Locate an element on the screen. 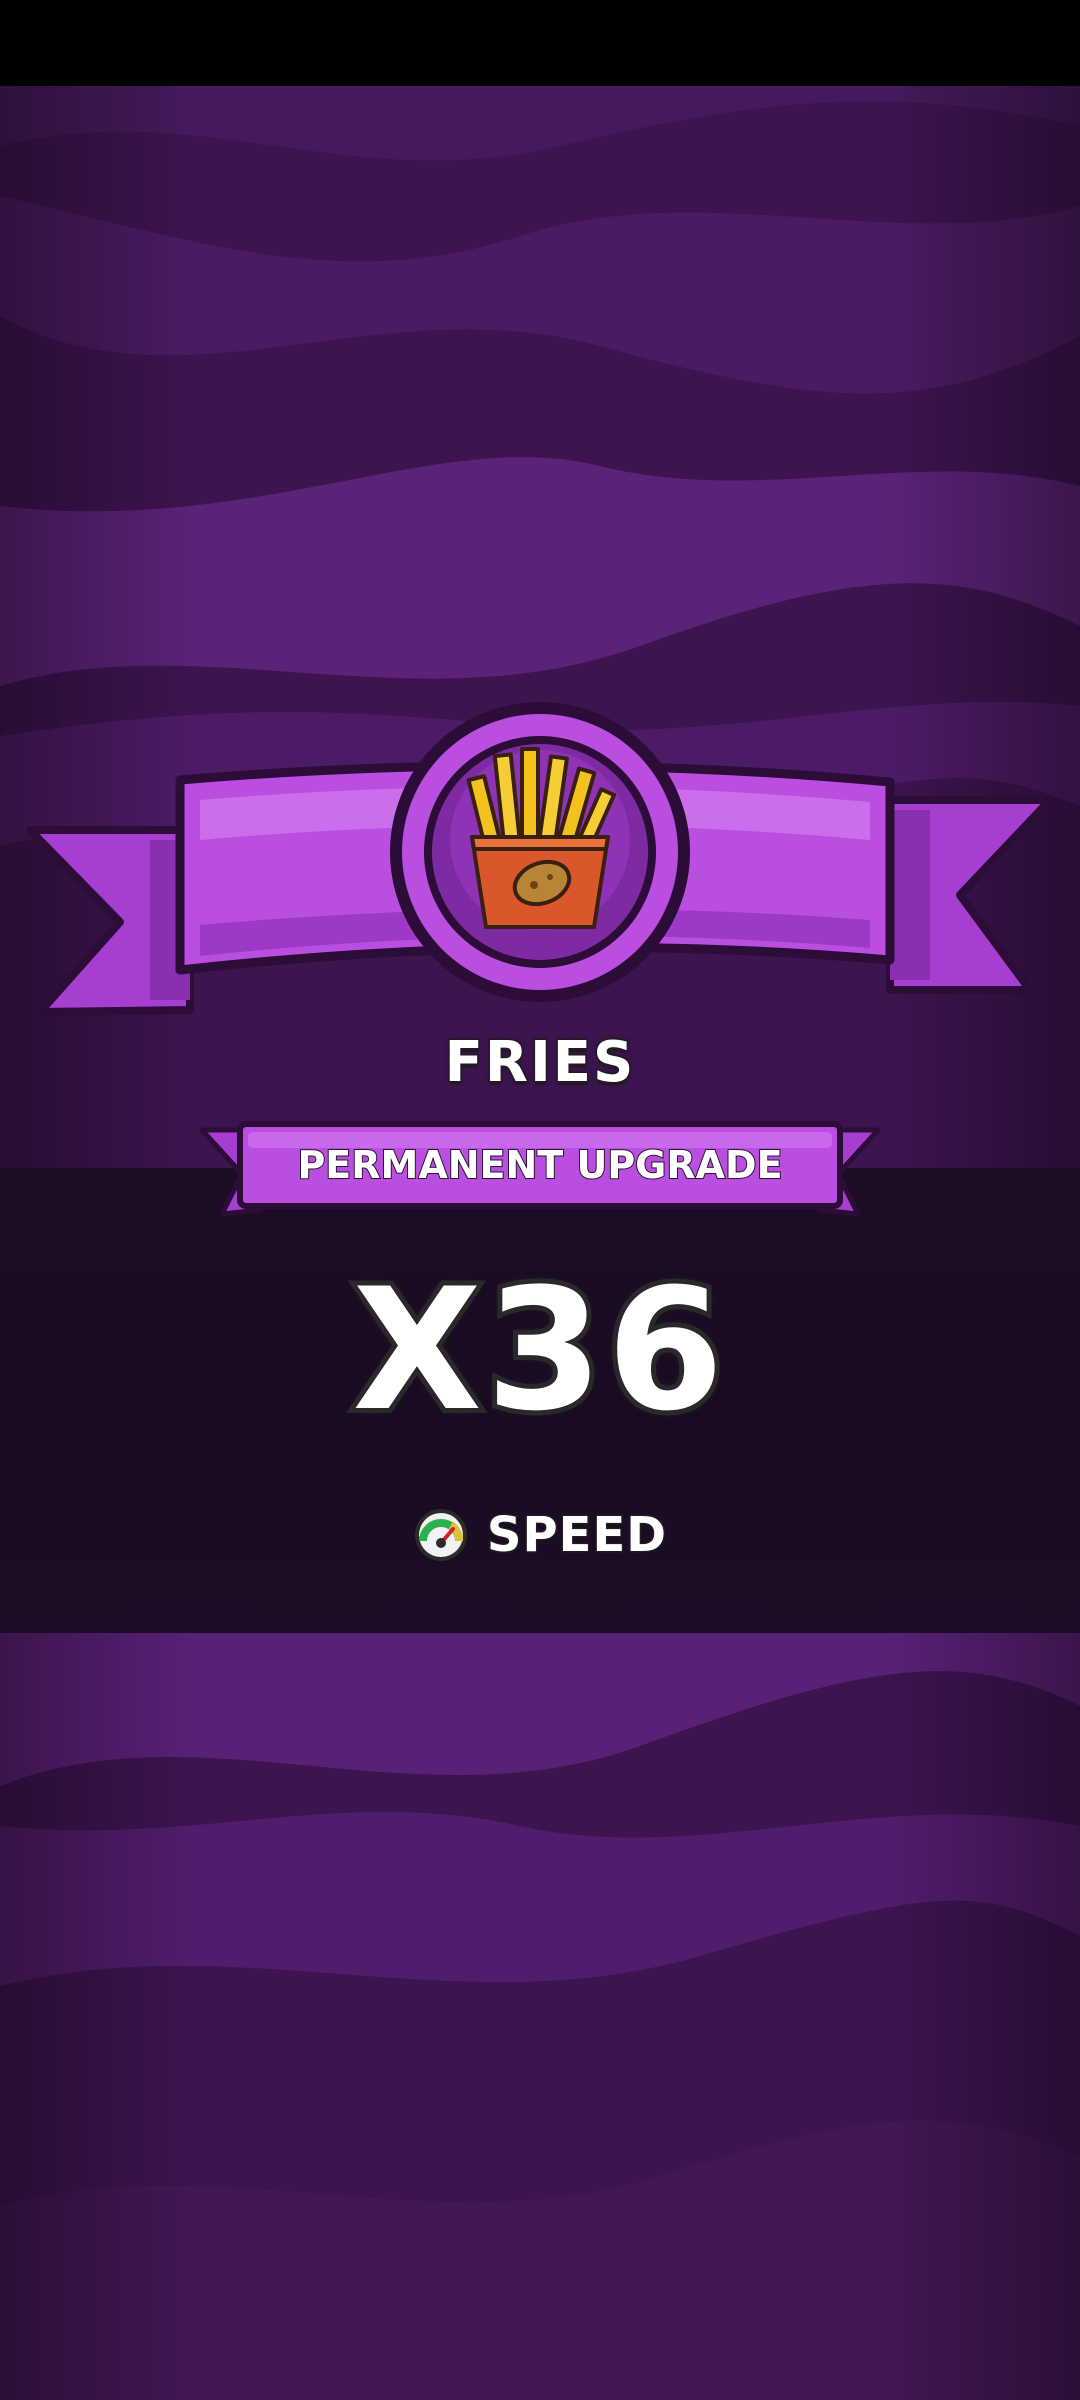  permanent-upgrade-label: PERMANENT UPGRADE is located at coordinates (539, 1165).